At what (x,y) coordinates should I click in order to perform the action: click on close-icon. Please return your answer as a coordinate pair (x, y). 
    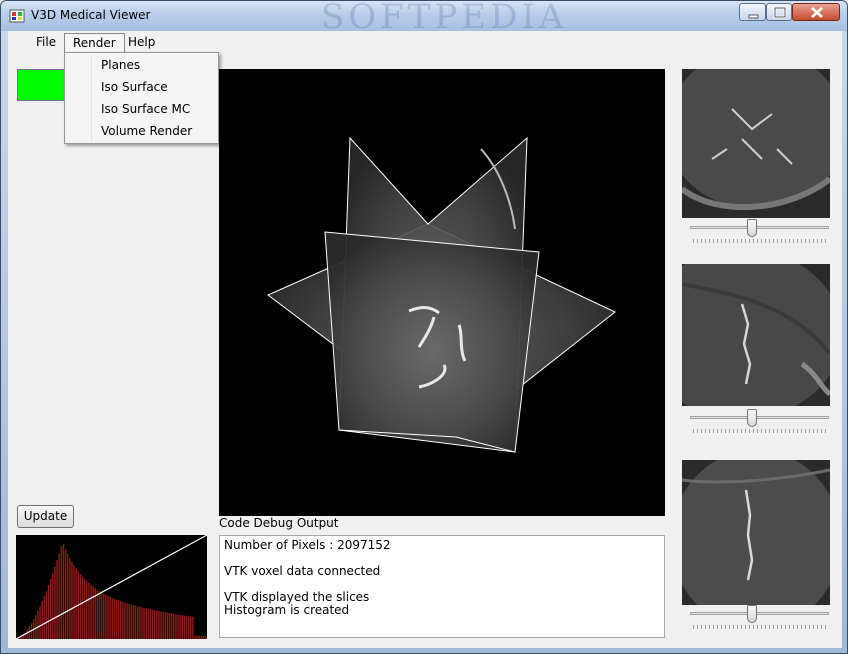
    Looking at the image, I should click on (817, 12).